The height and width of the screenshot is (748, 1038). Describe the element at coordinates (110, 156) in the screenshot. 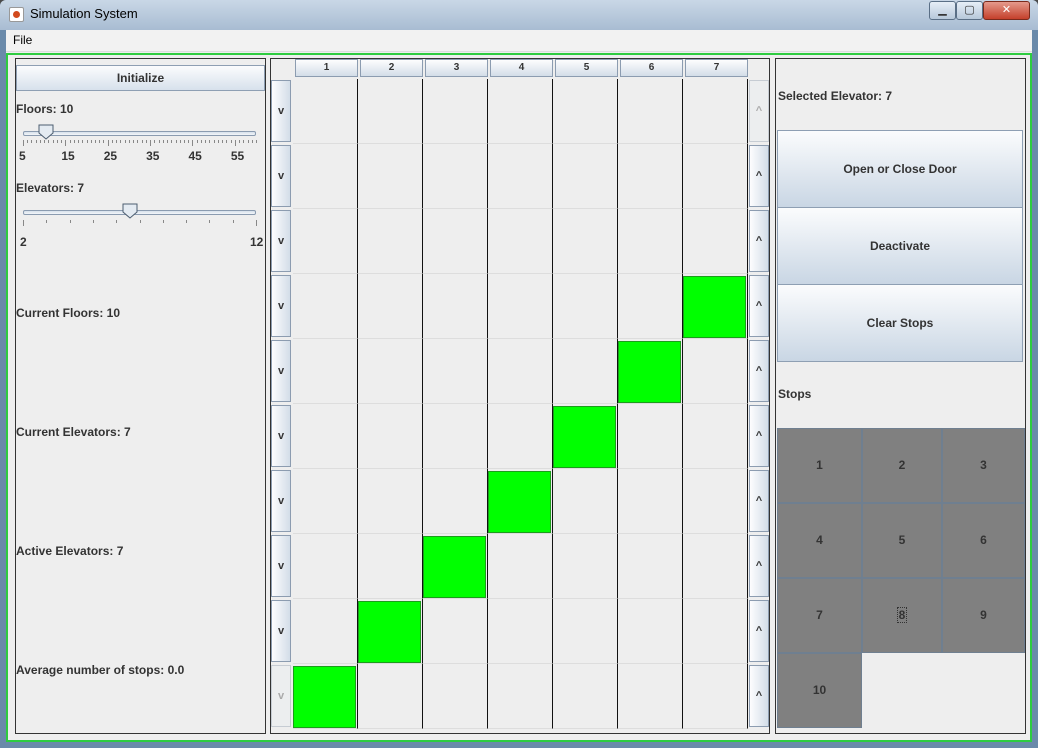

I see `floors-slider-tick-label: 25` at that location.